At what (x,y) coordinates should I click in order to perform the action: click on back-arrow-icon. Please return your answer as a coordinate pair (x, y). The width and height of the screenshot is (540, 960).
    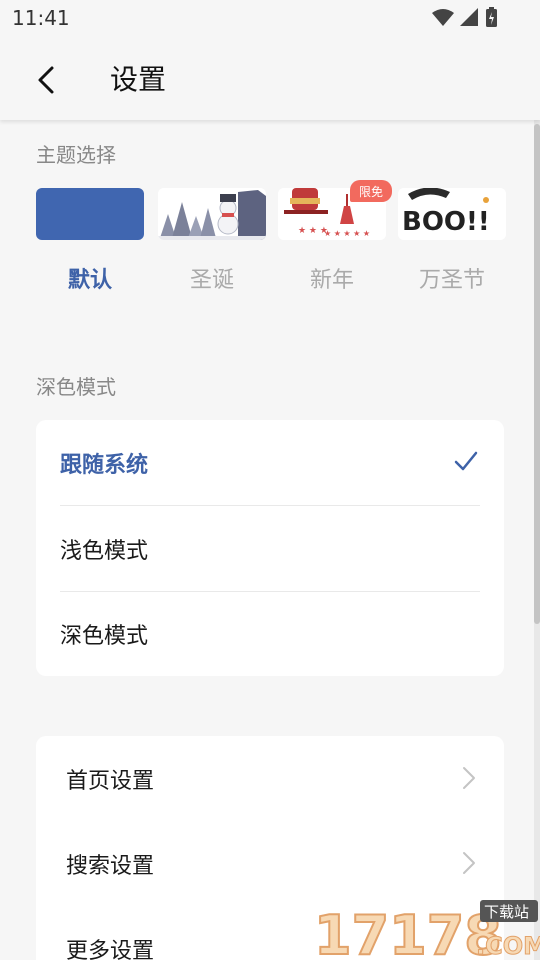
    Looking at the image, I should click on (46, 80).